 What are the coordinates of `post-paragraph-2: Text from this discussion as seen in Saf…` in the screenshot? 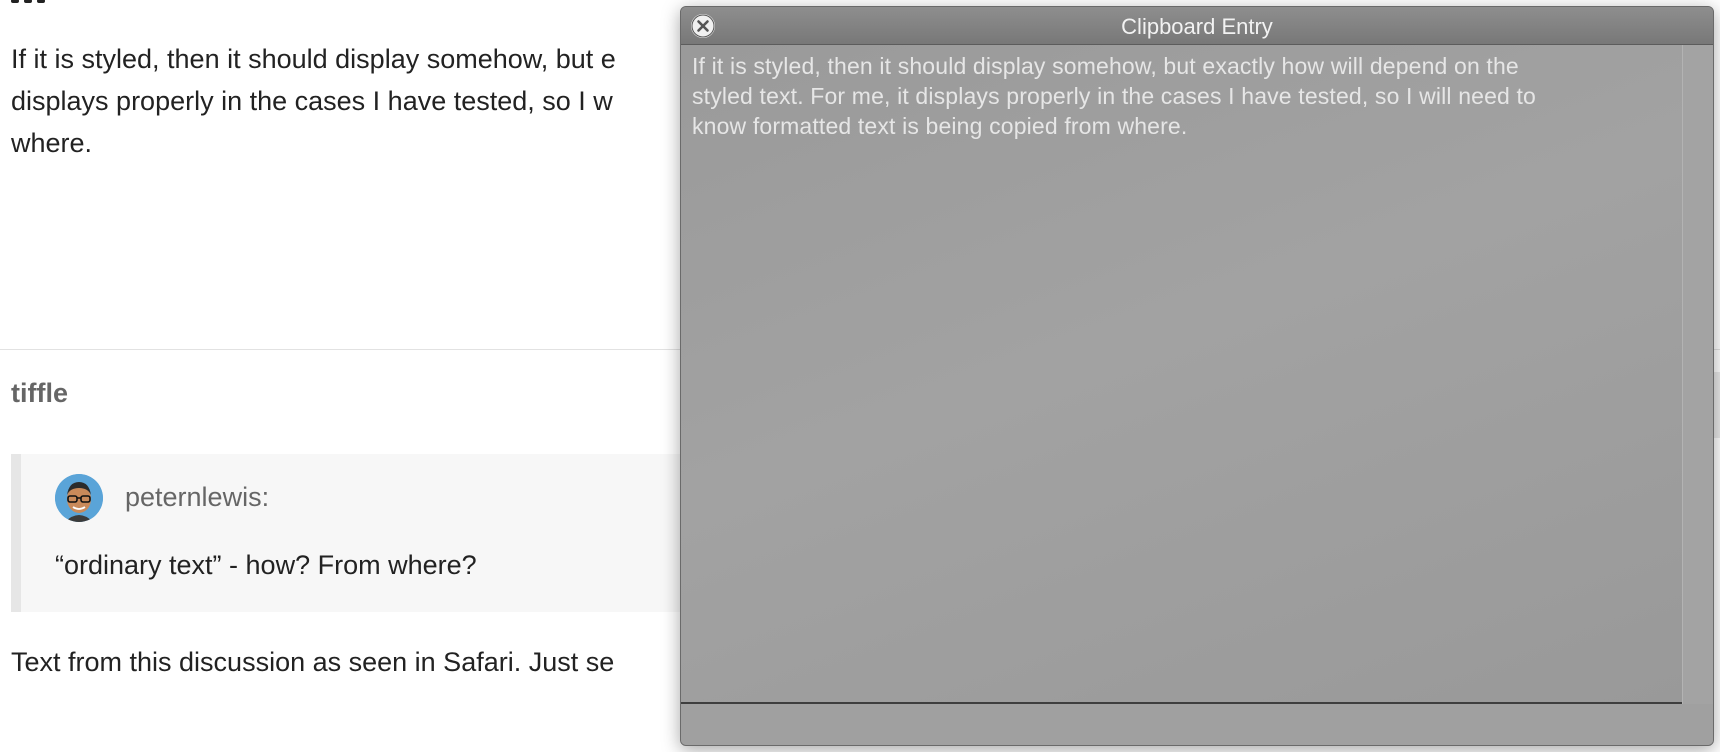 It's located at (313, 662).